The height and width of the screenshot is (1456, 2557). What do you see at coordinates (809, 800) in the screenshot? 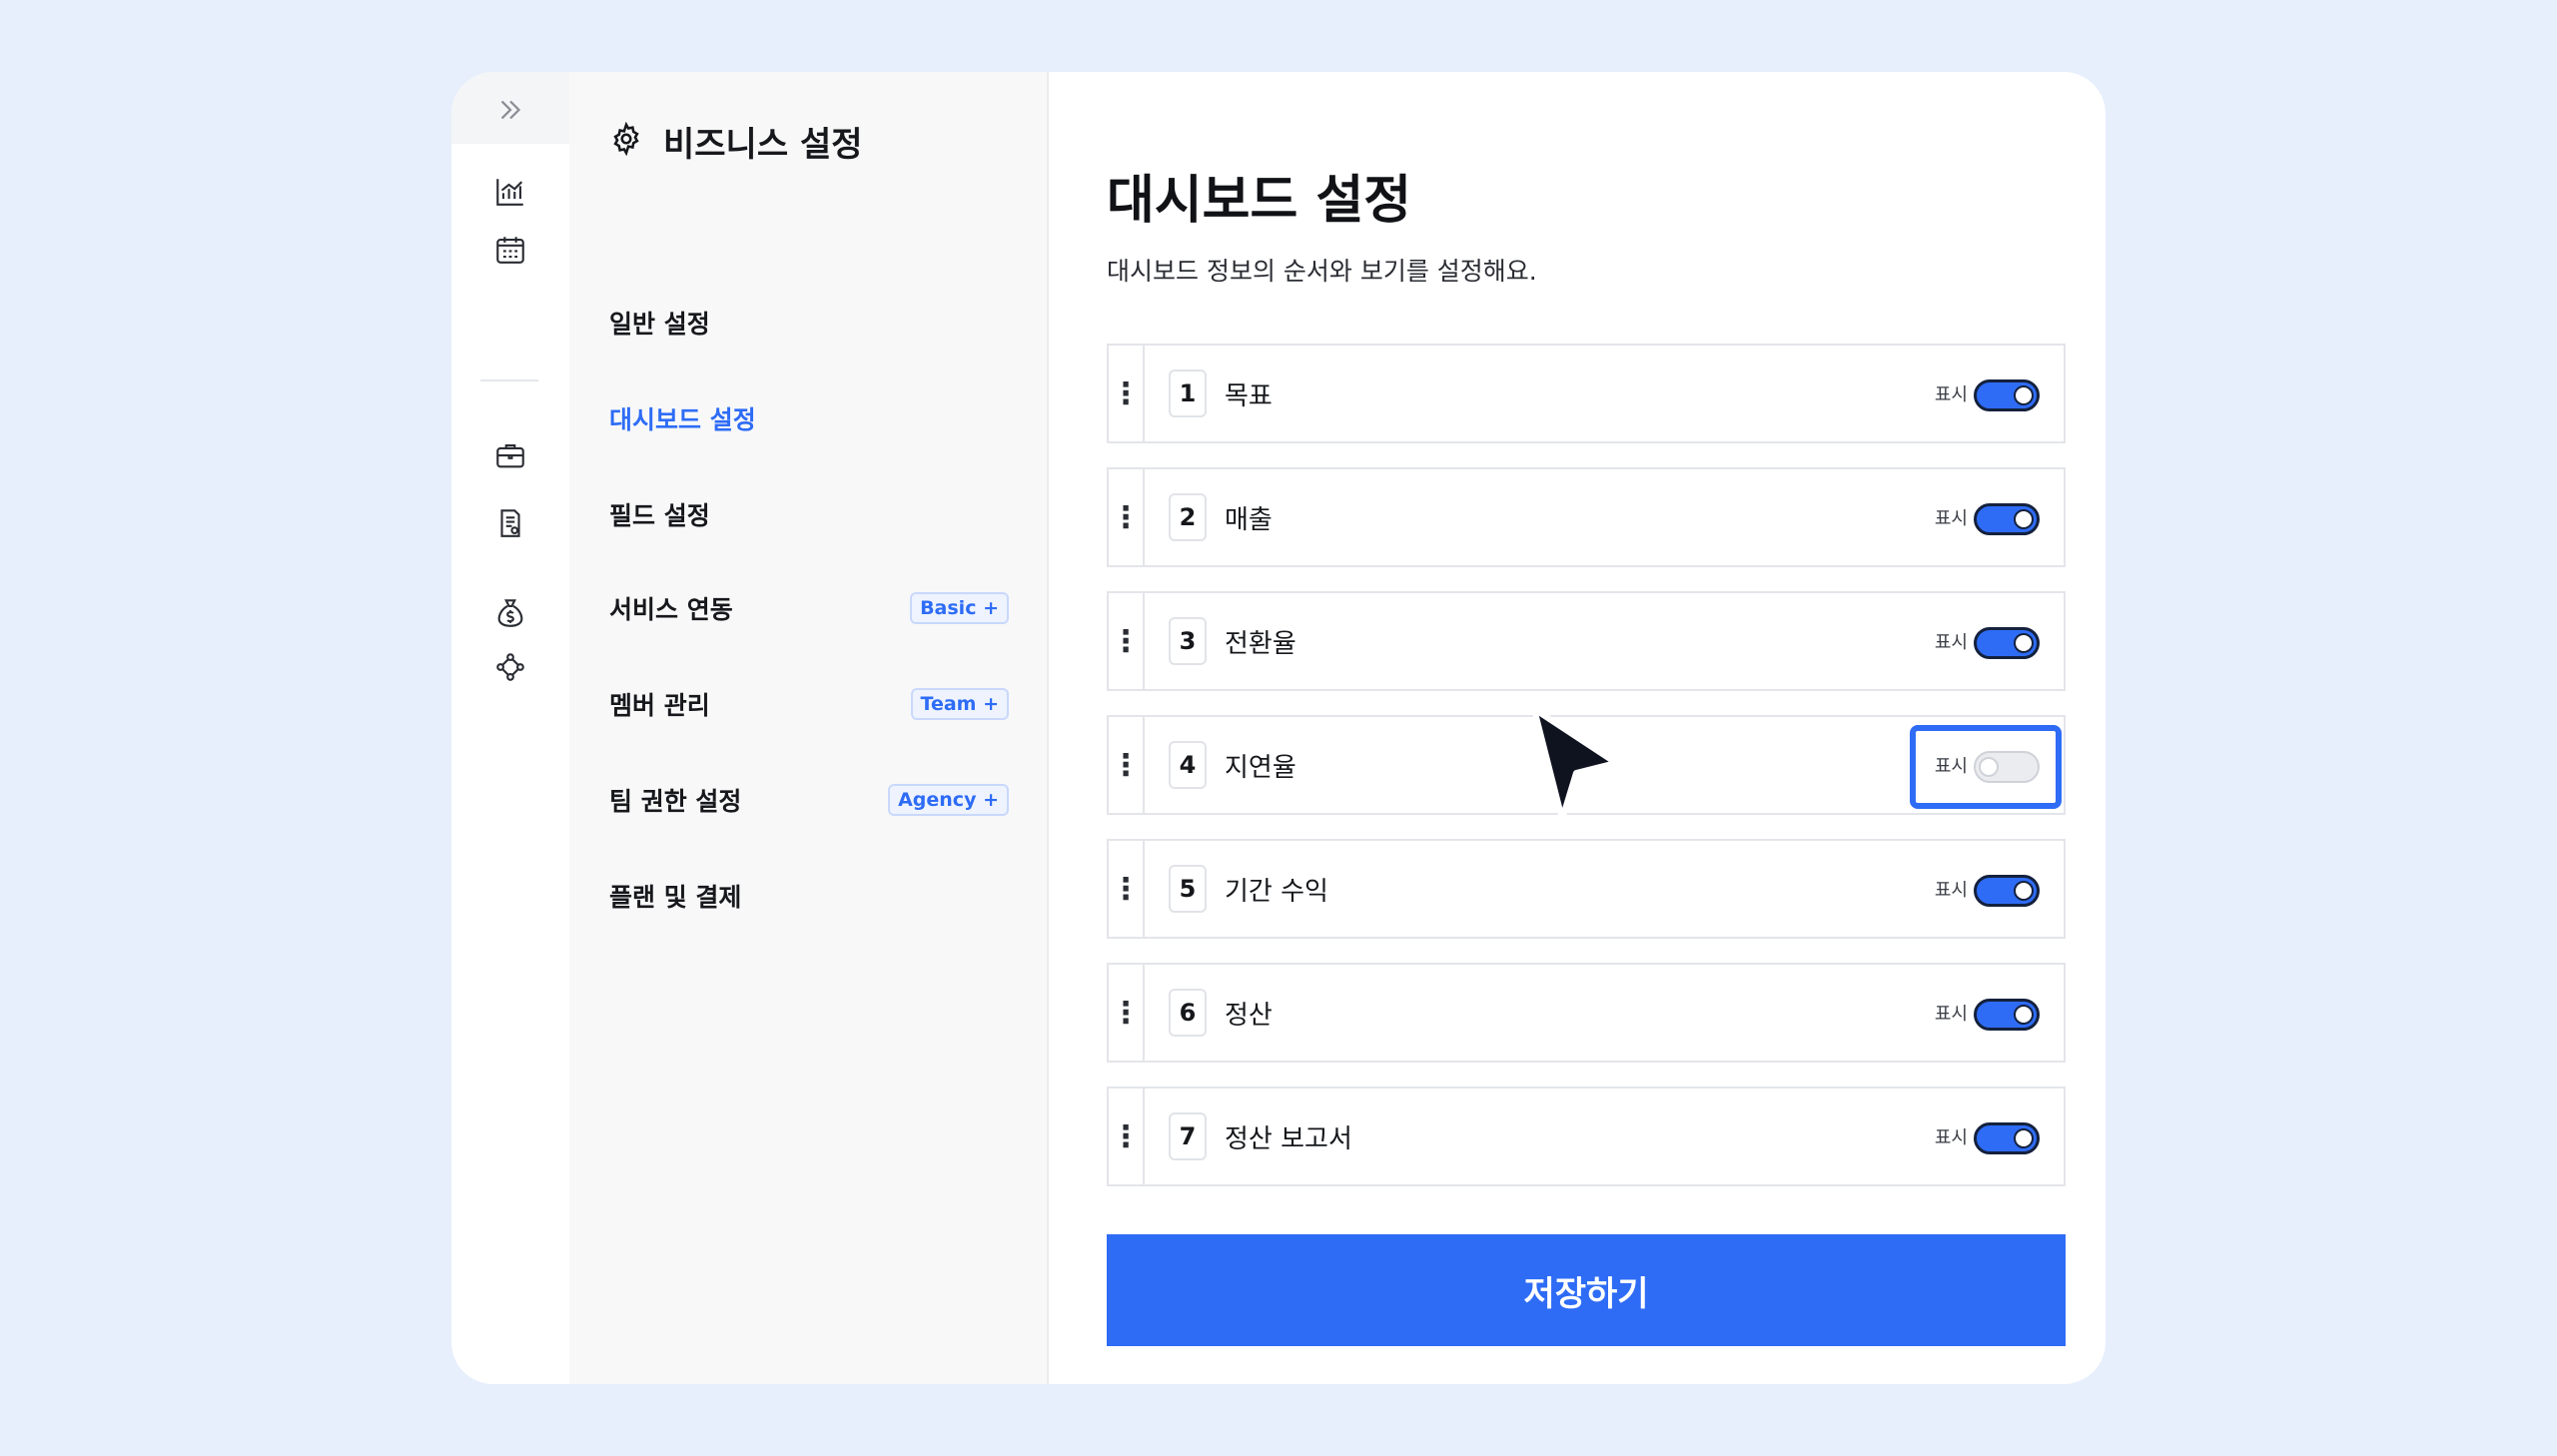
I see `nav-item-team-permissions: 팀 권한 설정 Agency +` at bounding box center [809, 800].